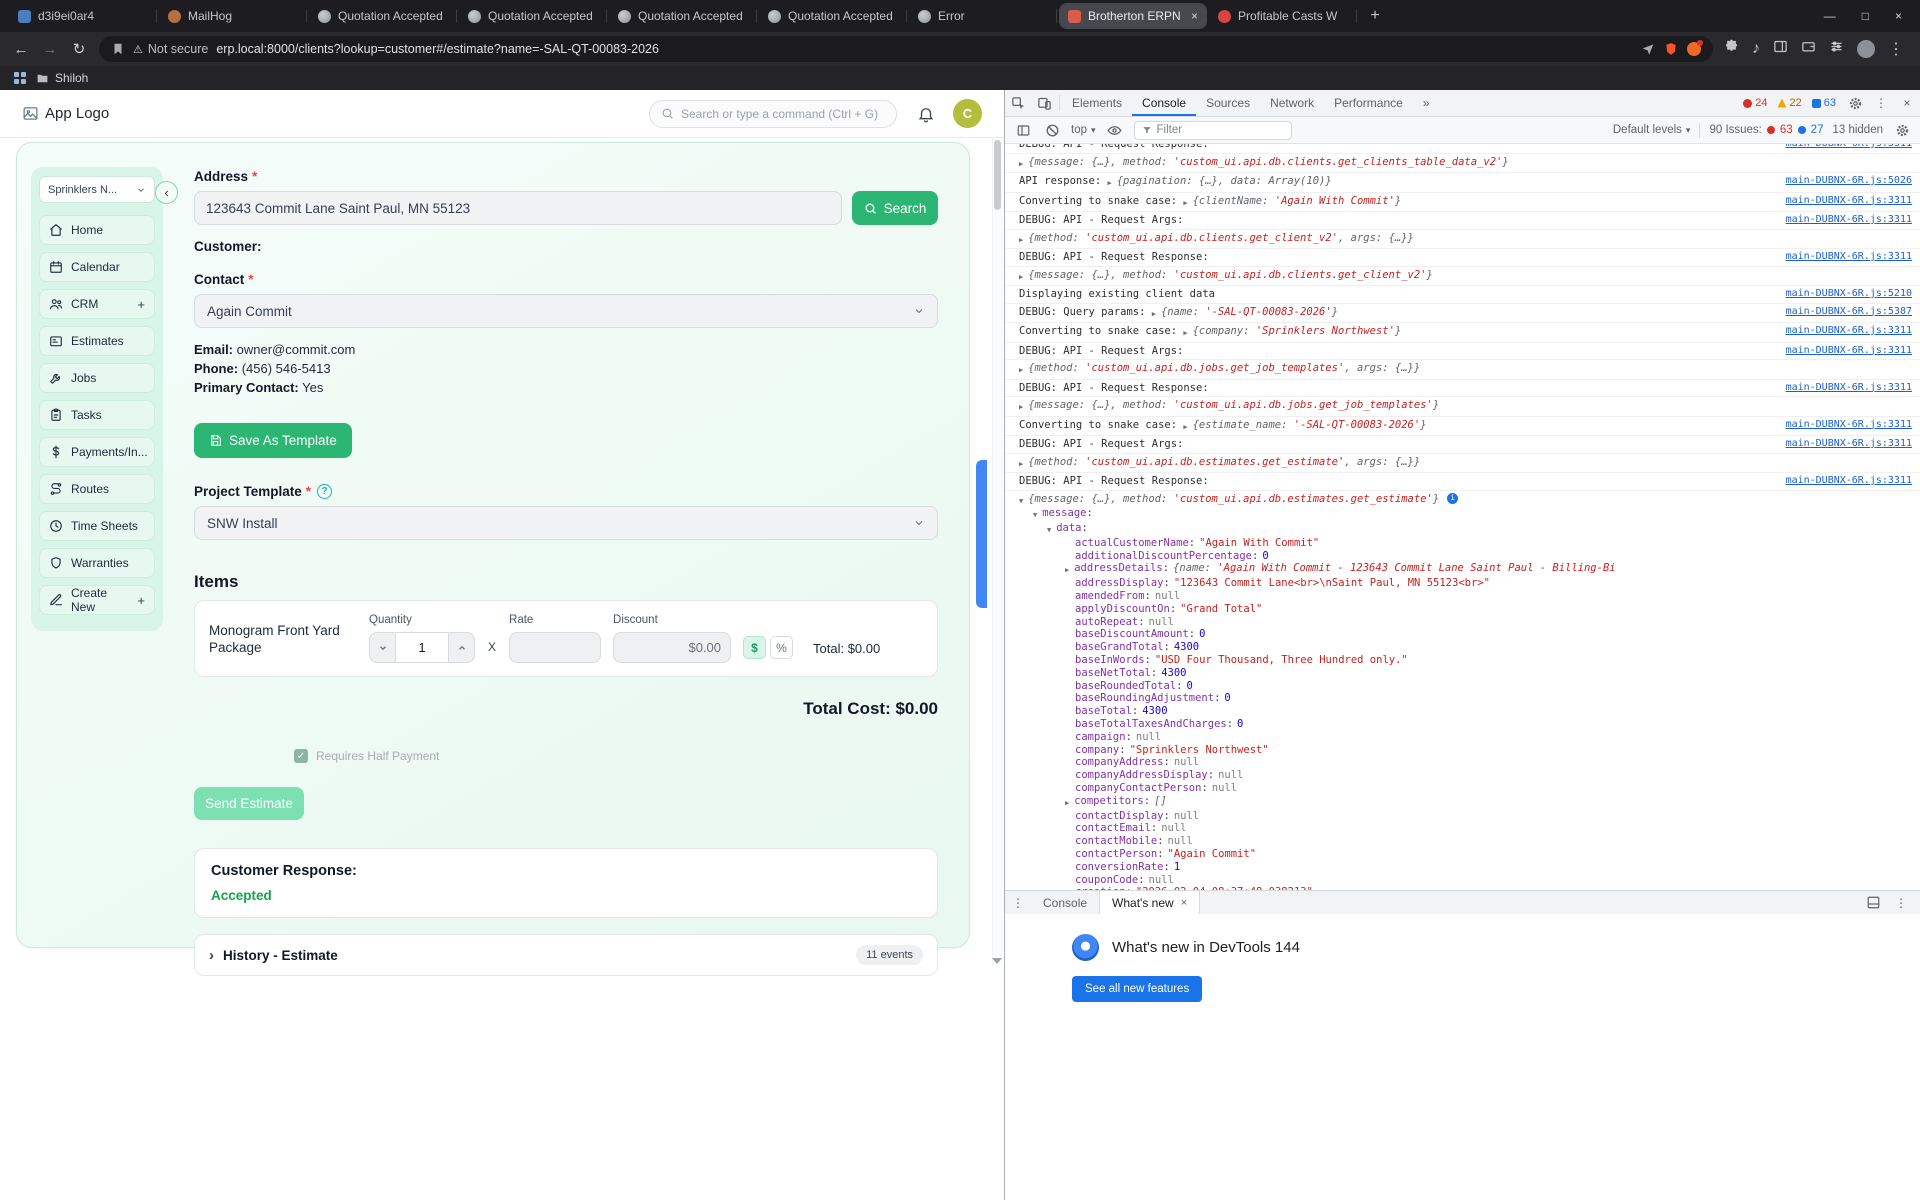 The width and height of the screenshot is (1920, 1200). I want to click on tree-property: additionalDiscountPercentage:0, so click(1465, 556).